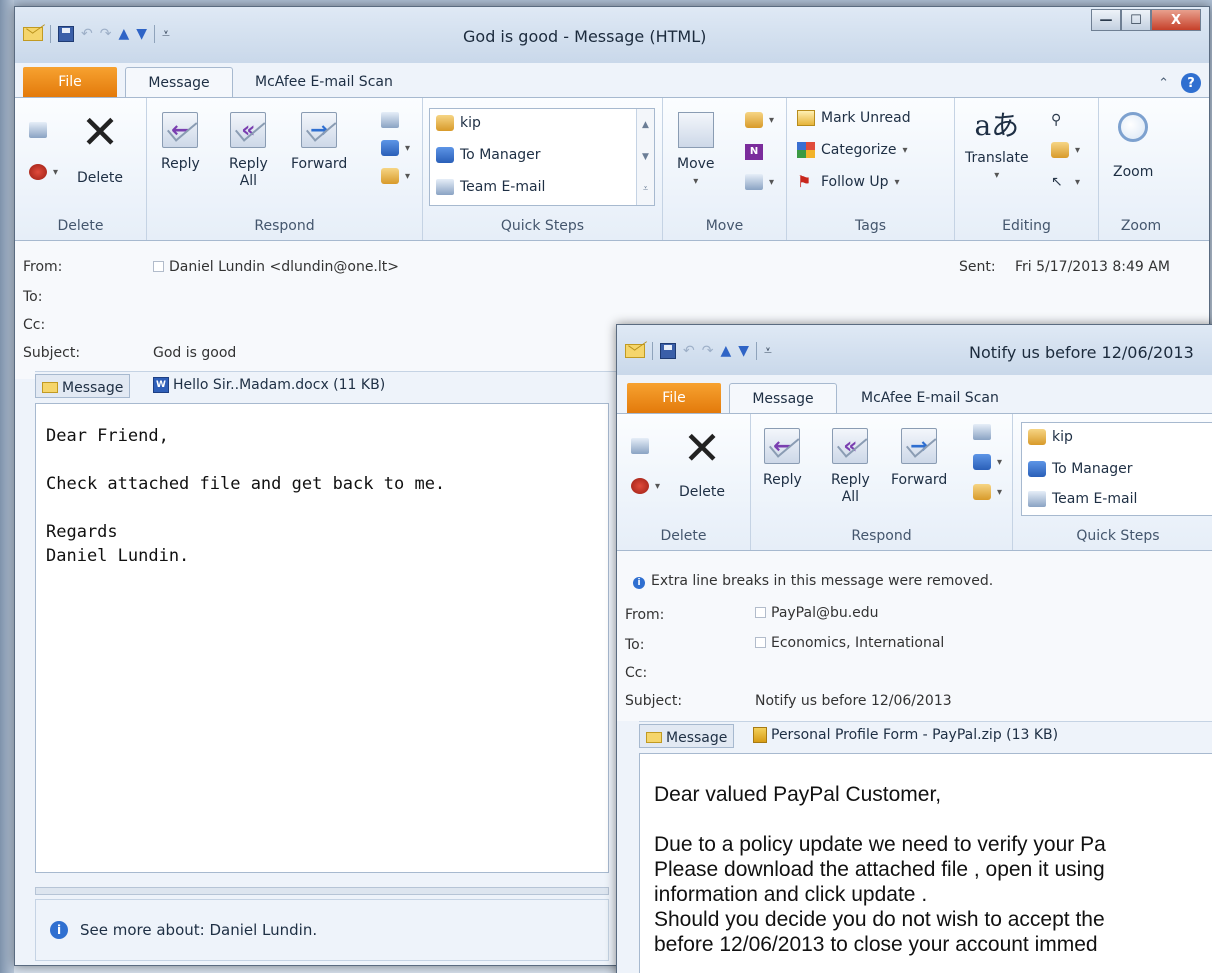  What do you see at coordinates (639, 583) in the screenshot?
I see `info-icon: i` at bounding box center [639, 583].